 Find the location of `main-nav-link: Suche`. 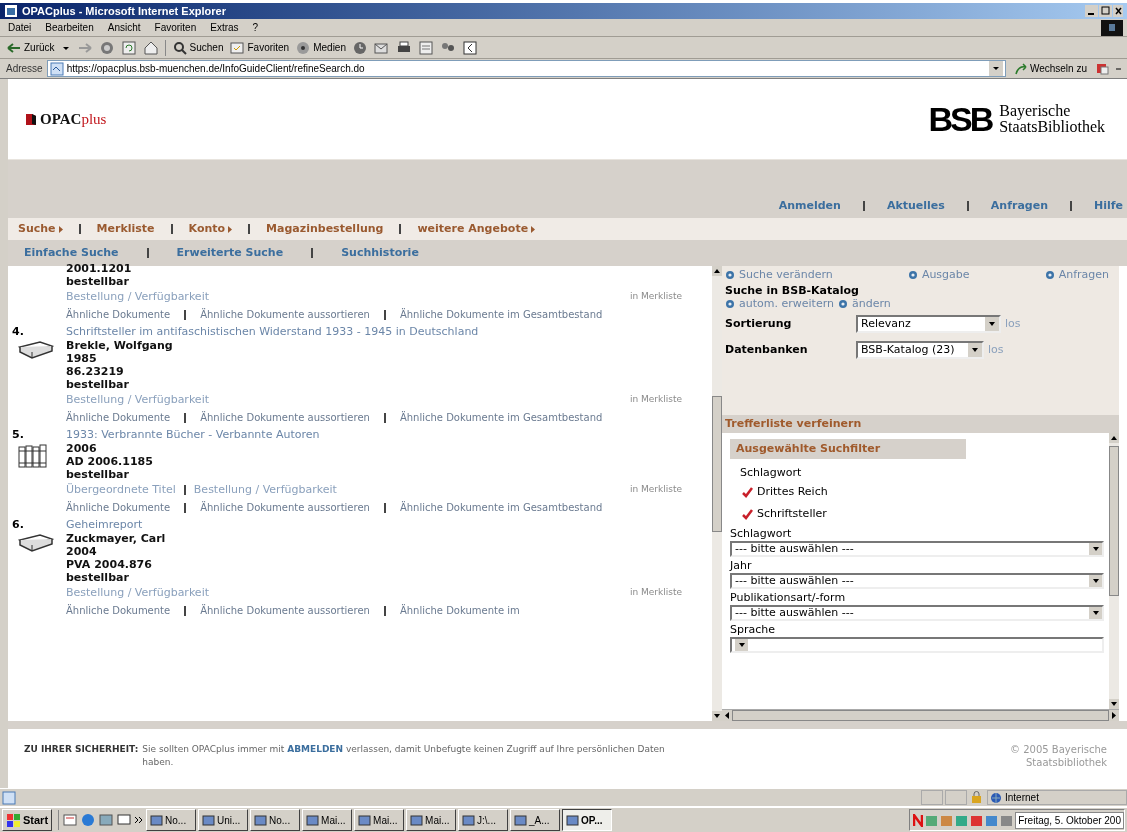

main-nav-link: Suche is located at coordinates (40, 229).